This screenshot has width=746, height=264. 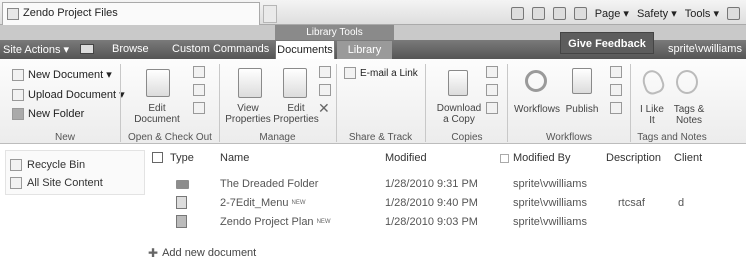 What do you see at coordinates (733, 13) in the screenshot?
I see `help-icon` at bounding box center [733, 13].